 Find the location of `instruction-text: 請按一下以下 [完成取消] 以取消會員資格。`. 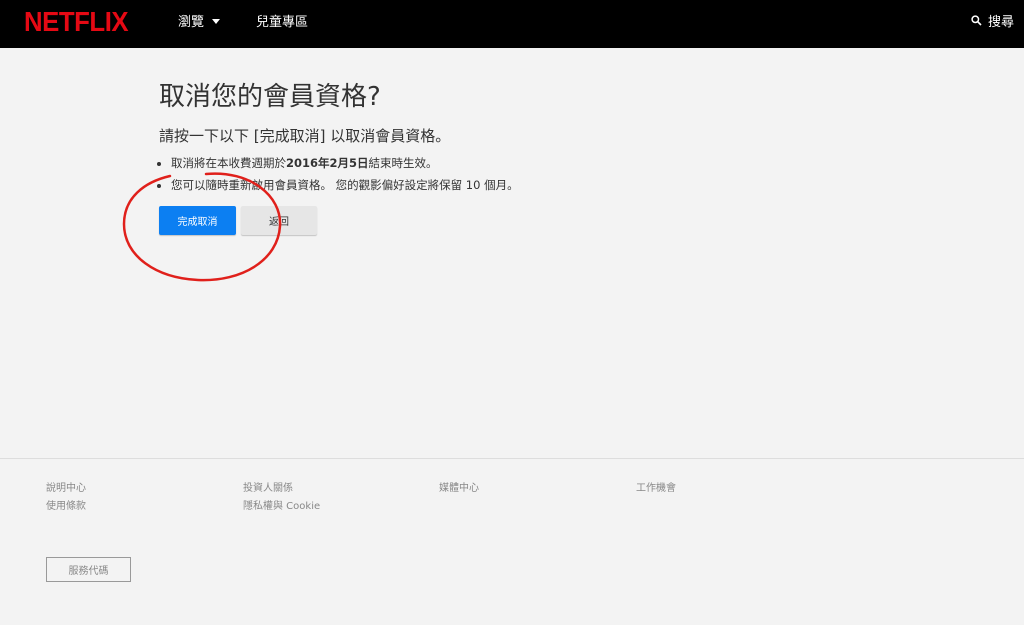

instruction-text: 請按一下以下 [完成取消] 以取消會員資格。 is located at coordinates (305, 136).